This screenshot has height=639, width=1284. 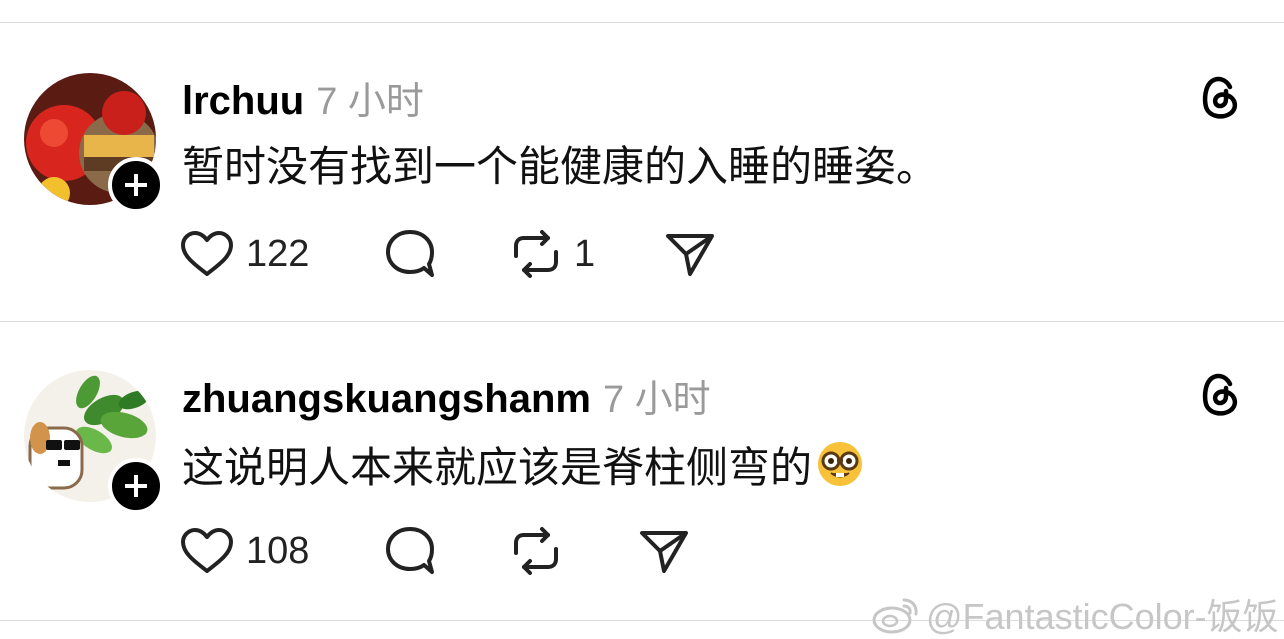 I want to click on like-count: 108, so click(x=278, y=550).